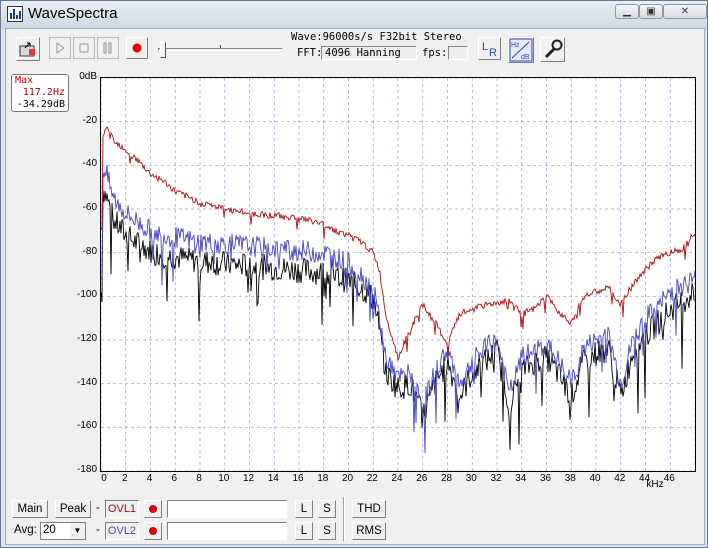  Describe the element at coordinates (376, 37) in the screenshot. I see `wave-info: Wave:96000s/s F32bit Stereo` at that location.